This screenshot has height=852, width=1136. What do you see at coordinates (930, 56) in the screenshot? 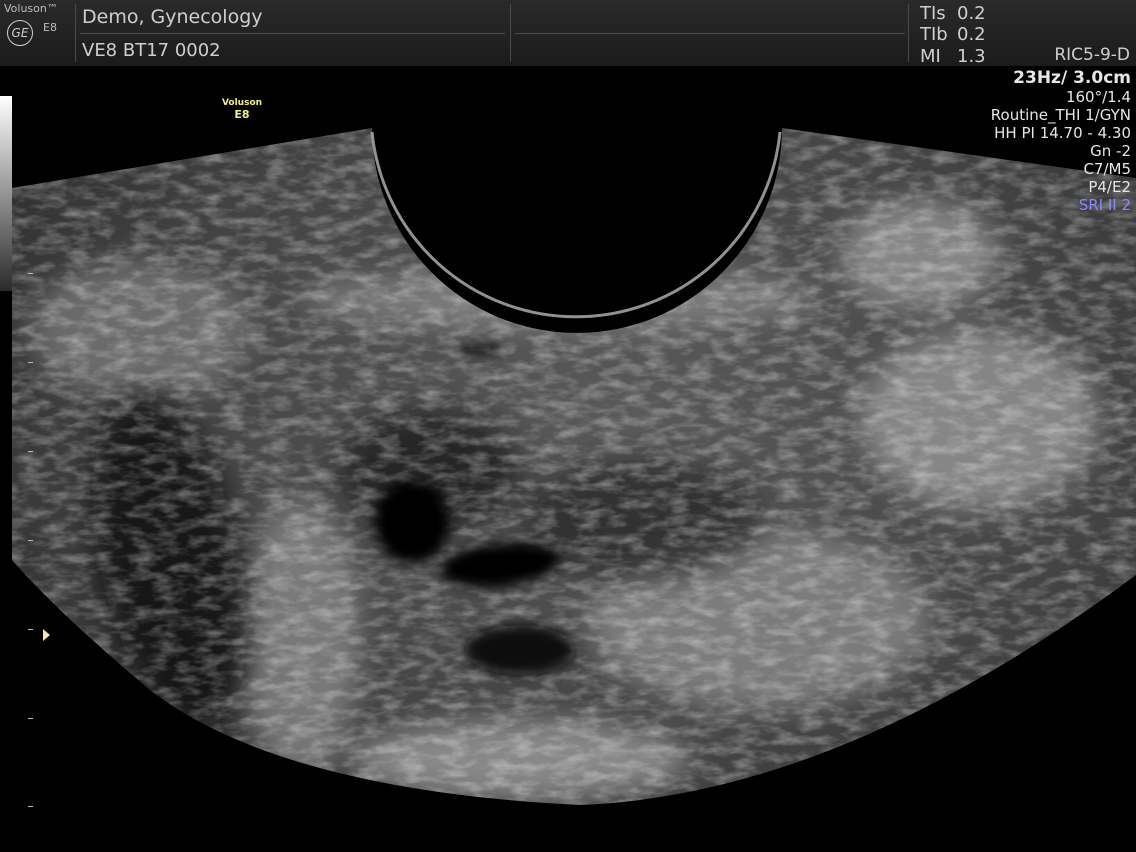
I see `safety-label: MI` at bounding box center [930, 56].